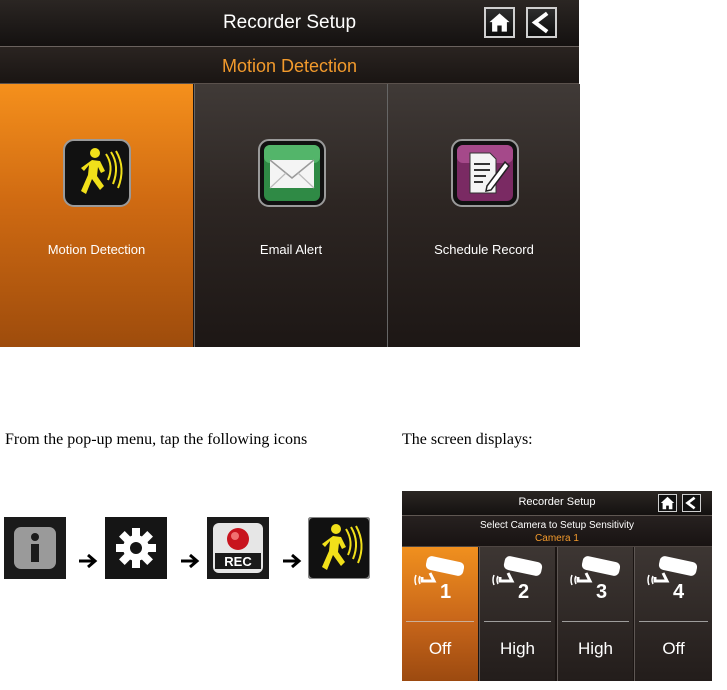 This screenshot has width=727, height=690. What do you see at coordinates (467, 439) in the screenshot?
I see `result-caption: The screen displays:` at bounding box center [467, 439].